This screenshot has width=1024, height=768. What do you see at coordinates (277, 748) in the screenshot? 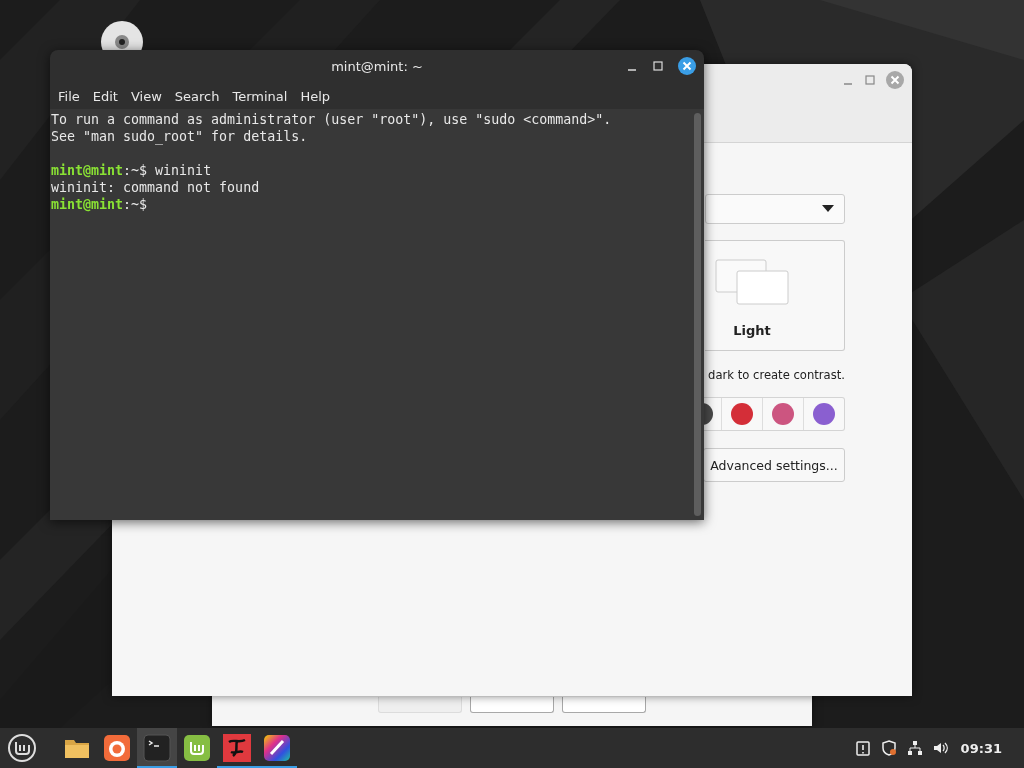
I see `brush-icon` at bounding box center [277, 748].